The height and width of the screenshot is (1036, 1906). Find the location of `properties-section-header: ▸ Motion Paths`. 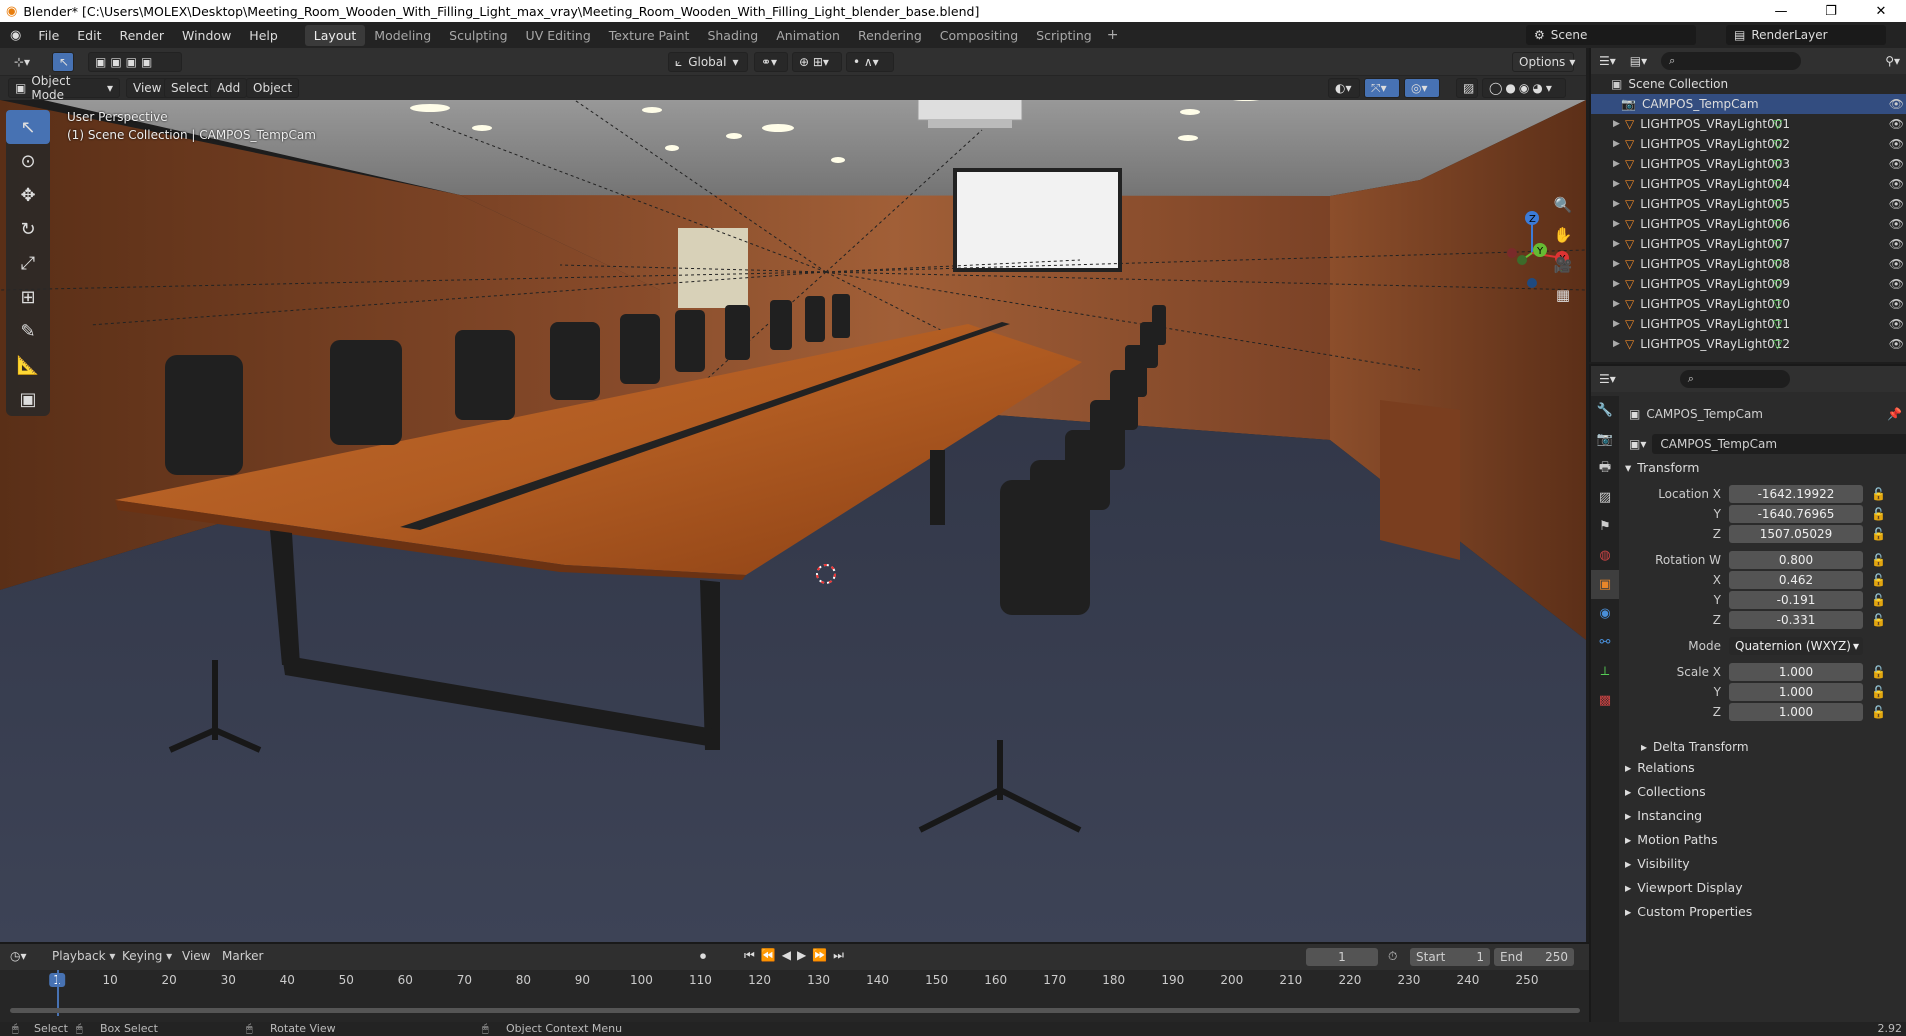

properties-section-header: ▸ Motion Paths is located at coordinates (1671, 839).